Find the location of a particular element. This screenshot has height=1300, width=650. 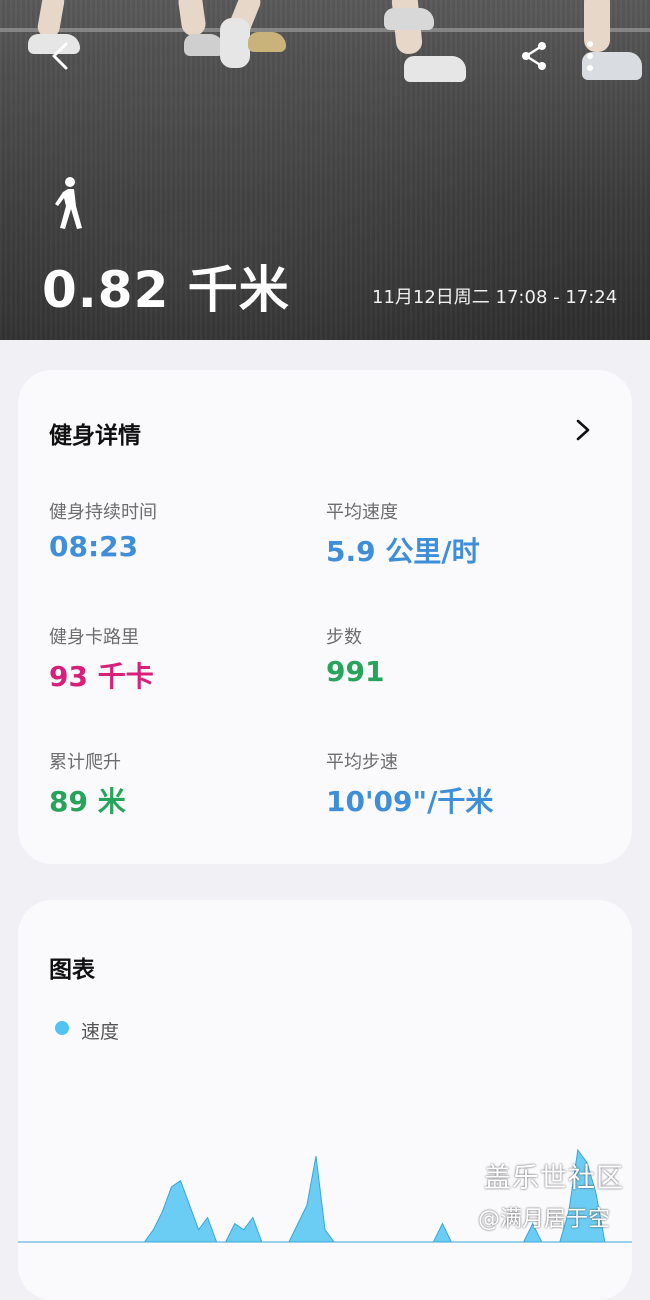

back-arrow-icon is located at coordinates (62, 56).